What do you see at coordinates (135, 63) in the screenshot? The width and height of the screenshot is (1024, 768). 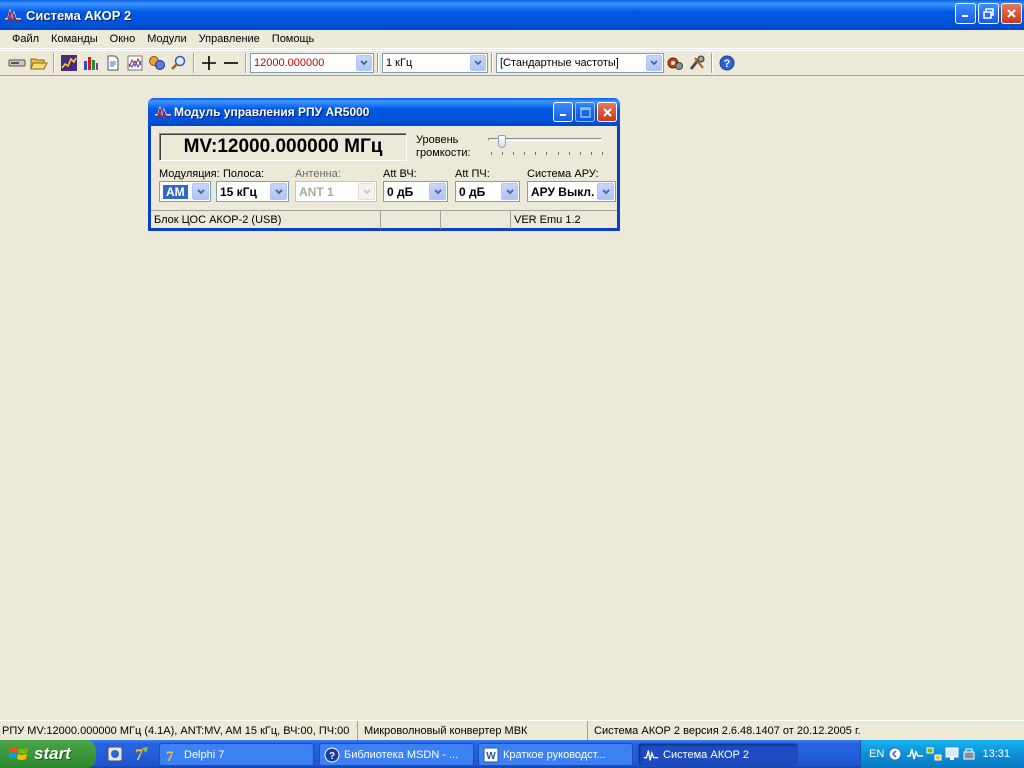 I see `pattern-button` at bounding box center [135, 63].